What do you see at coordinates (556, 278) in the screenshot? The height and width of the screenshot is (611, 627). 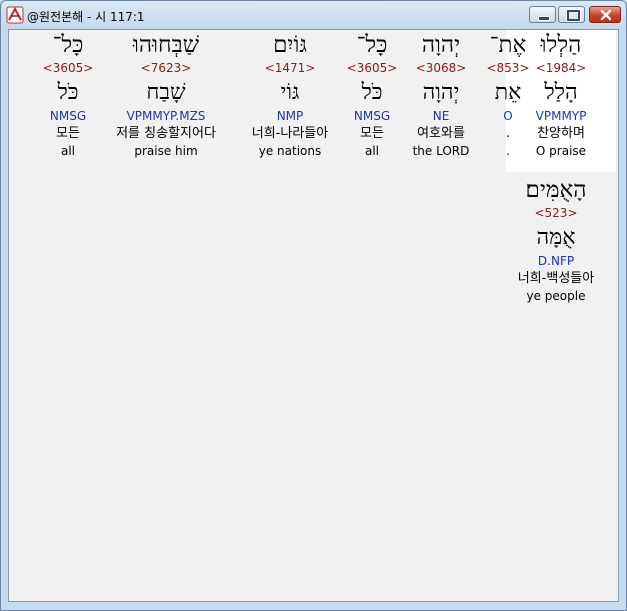 I see `korean-gloss: 너희-백성들아` at bounding box center [556, 278].